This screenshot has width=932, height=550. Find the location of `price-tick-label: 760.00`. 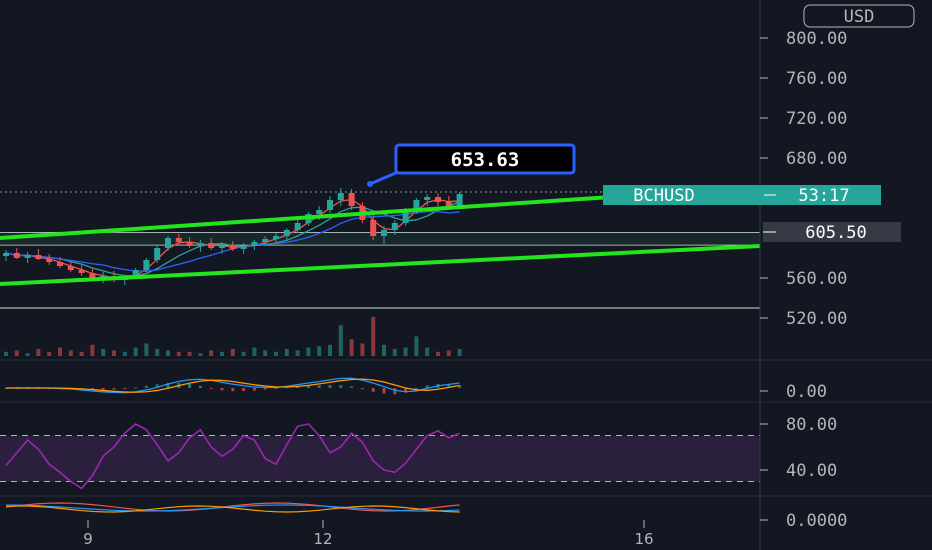

price-tick-label: 760.00 is located at coordinates (816, 79).